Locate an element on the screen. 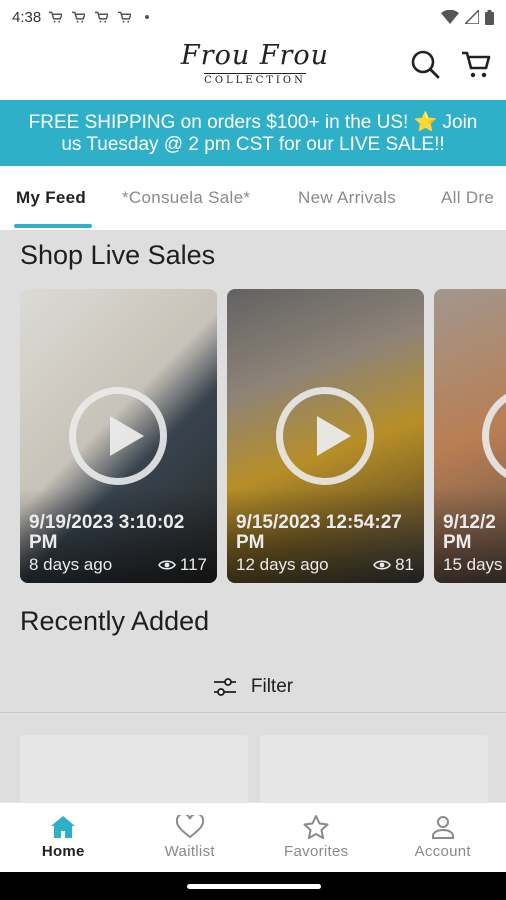  person-icon is located at coordinates (442, 827).